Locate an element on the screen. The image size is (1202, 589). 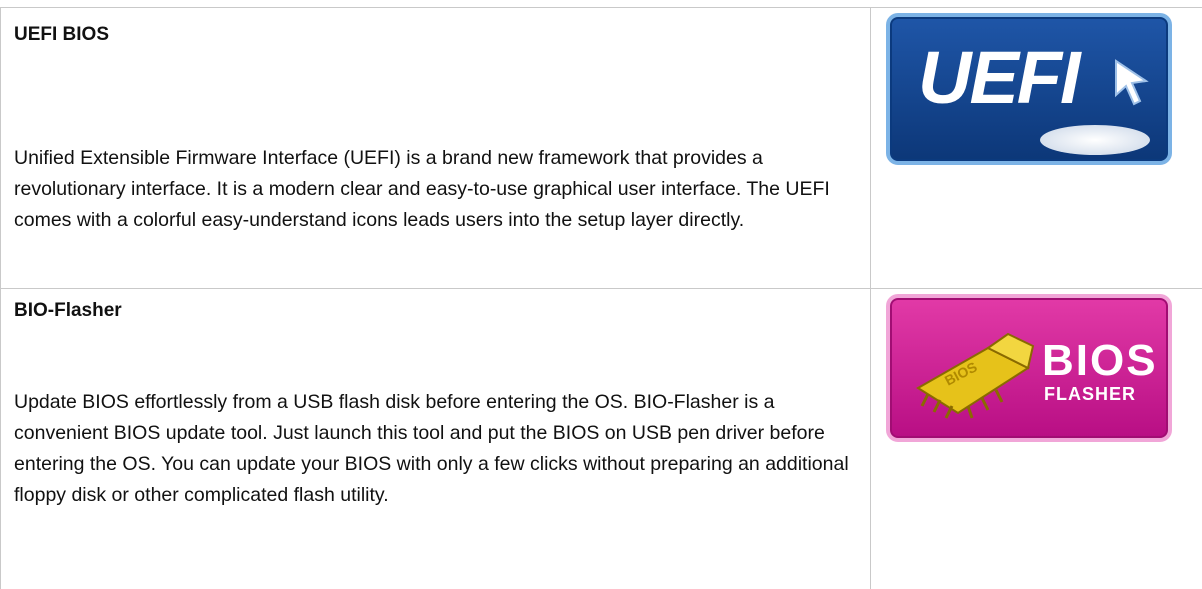
bios-flasher-logo-icon: BIOS BIOS FLASHER is located at coordinates (1029, 368).